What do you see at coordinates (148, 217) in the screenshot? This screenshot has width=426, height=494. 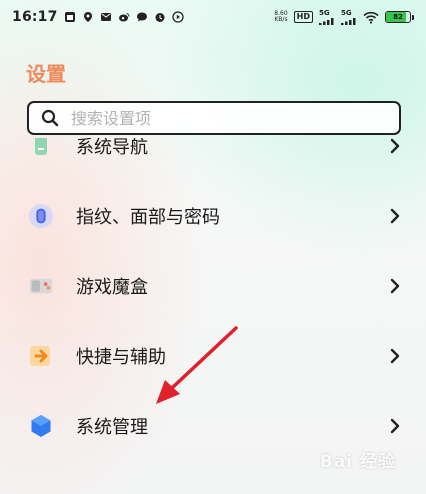 I see `settings-item-label: 指纹、面部与密码` at bounding box center [148, 217].